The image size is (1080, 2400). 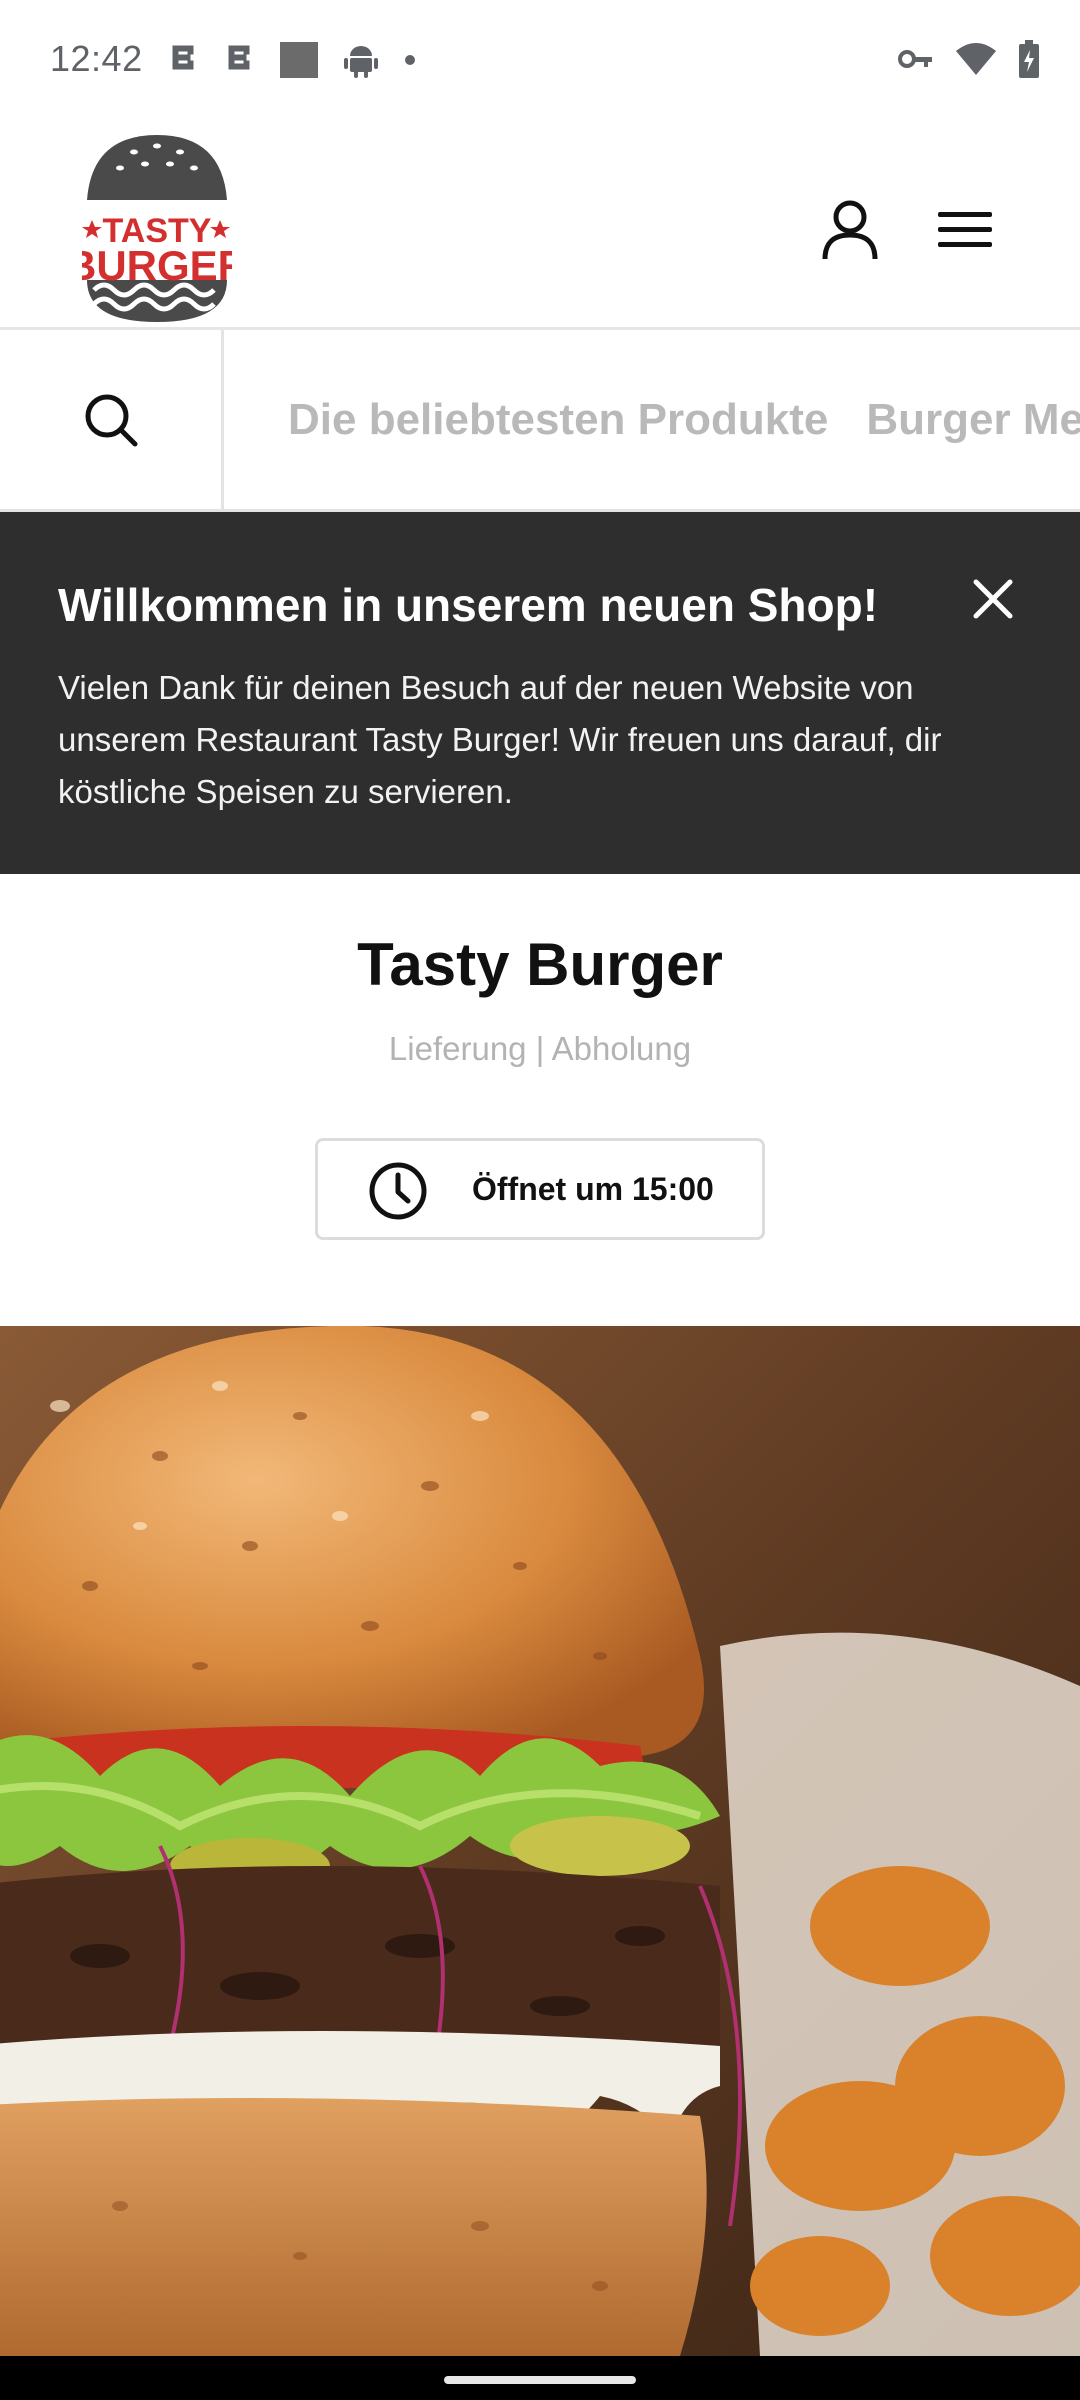 I want to click on tasty-burger-logo: TASTY BURGER, so click(x=157, y=227).